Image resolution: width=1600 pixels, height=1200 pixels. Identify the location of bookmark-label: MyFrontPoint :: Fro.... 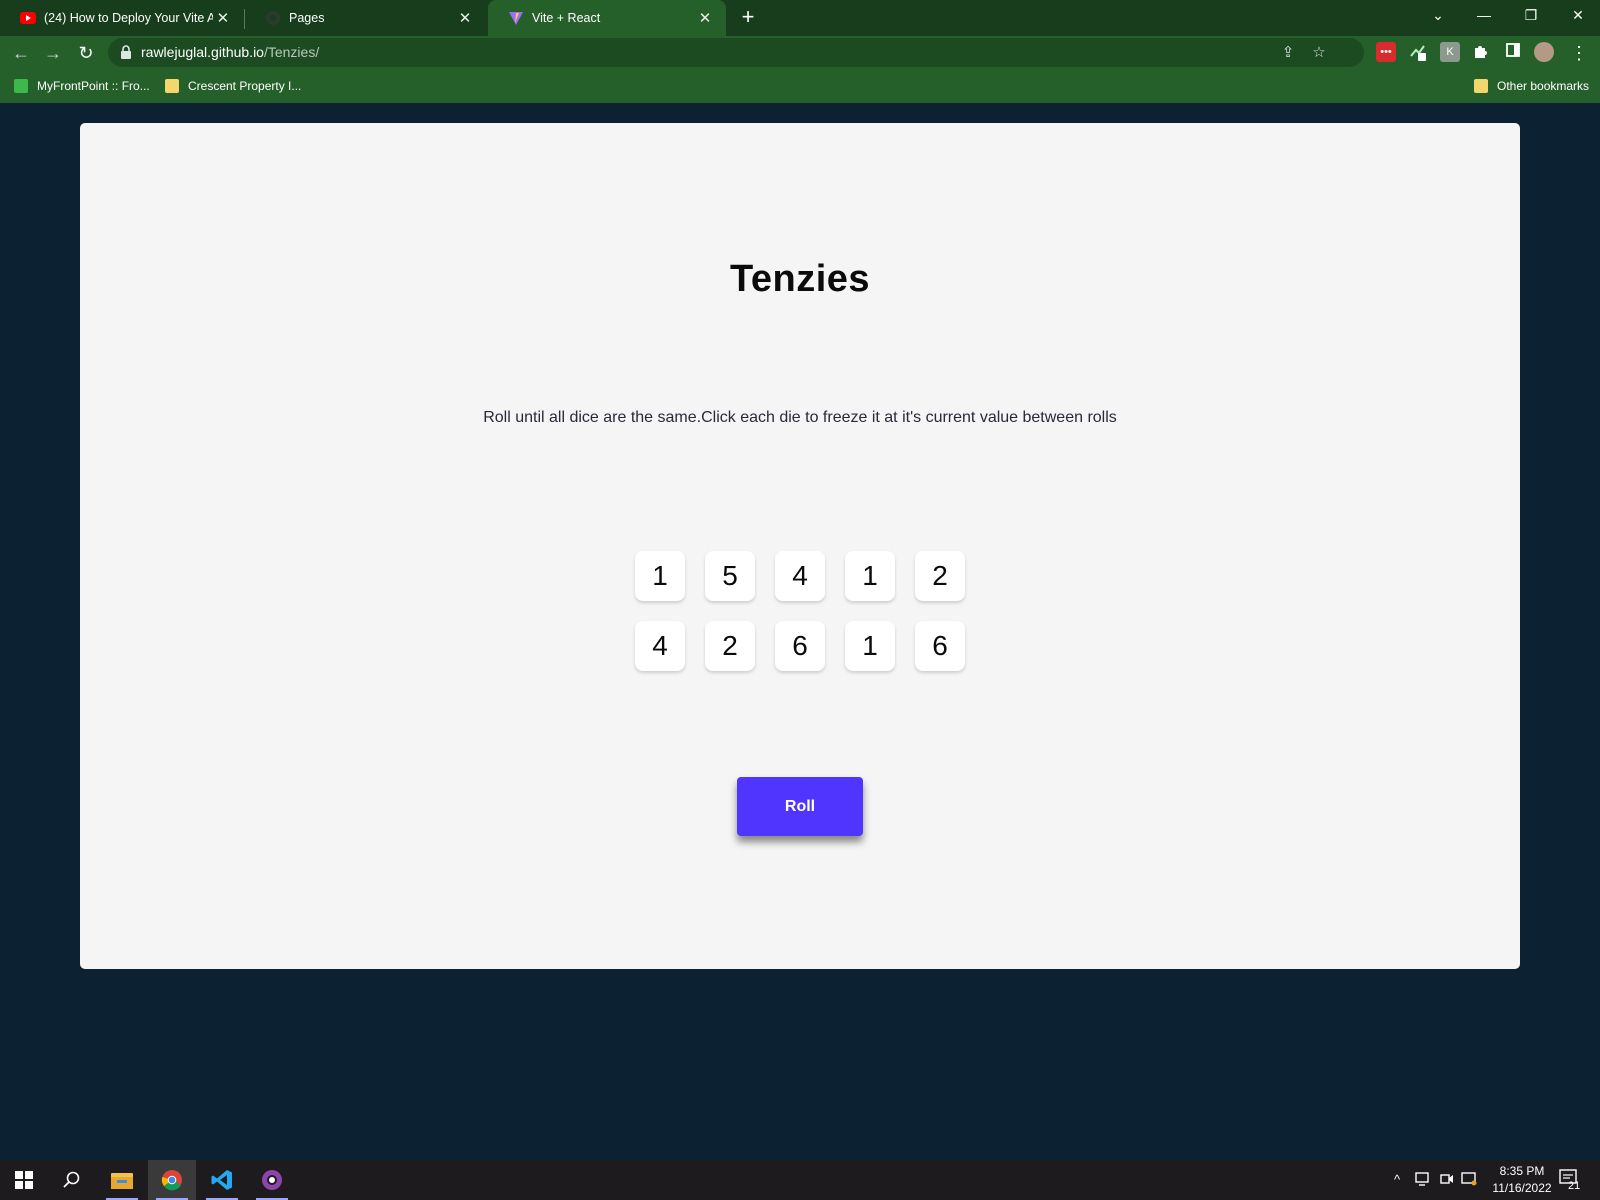
(93, 86).